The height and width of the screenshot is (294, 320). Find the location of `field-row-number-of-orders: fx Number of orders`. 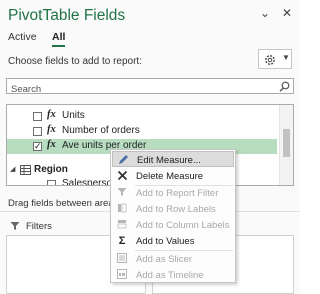

field-row-number-of-orders: fx Number of orders is located at coordinates (142, 131).